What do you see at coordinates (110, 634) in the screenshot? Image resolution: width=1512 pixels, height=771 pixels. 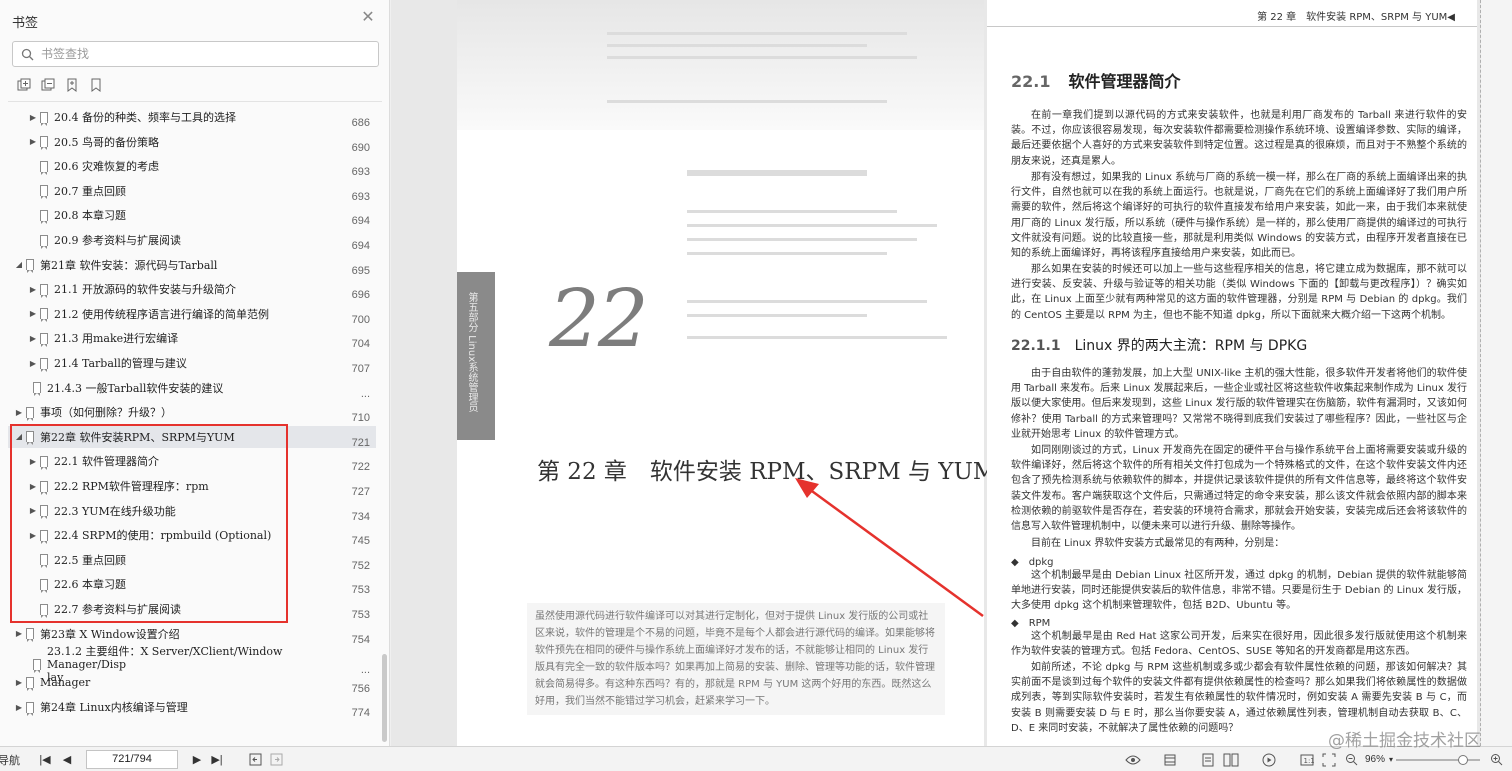 I see `bookmark-label: 第23章 X Window设置介绍` at bounding box center [110, 634].